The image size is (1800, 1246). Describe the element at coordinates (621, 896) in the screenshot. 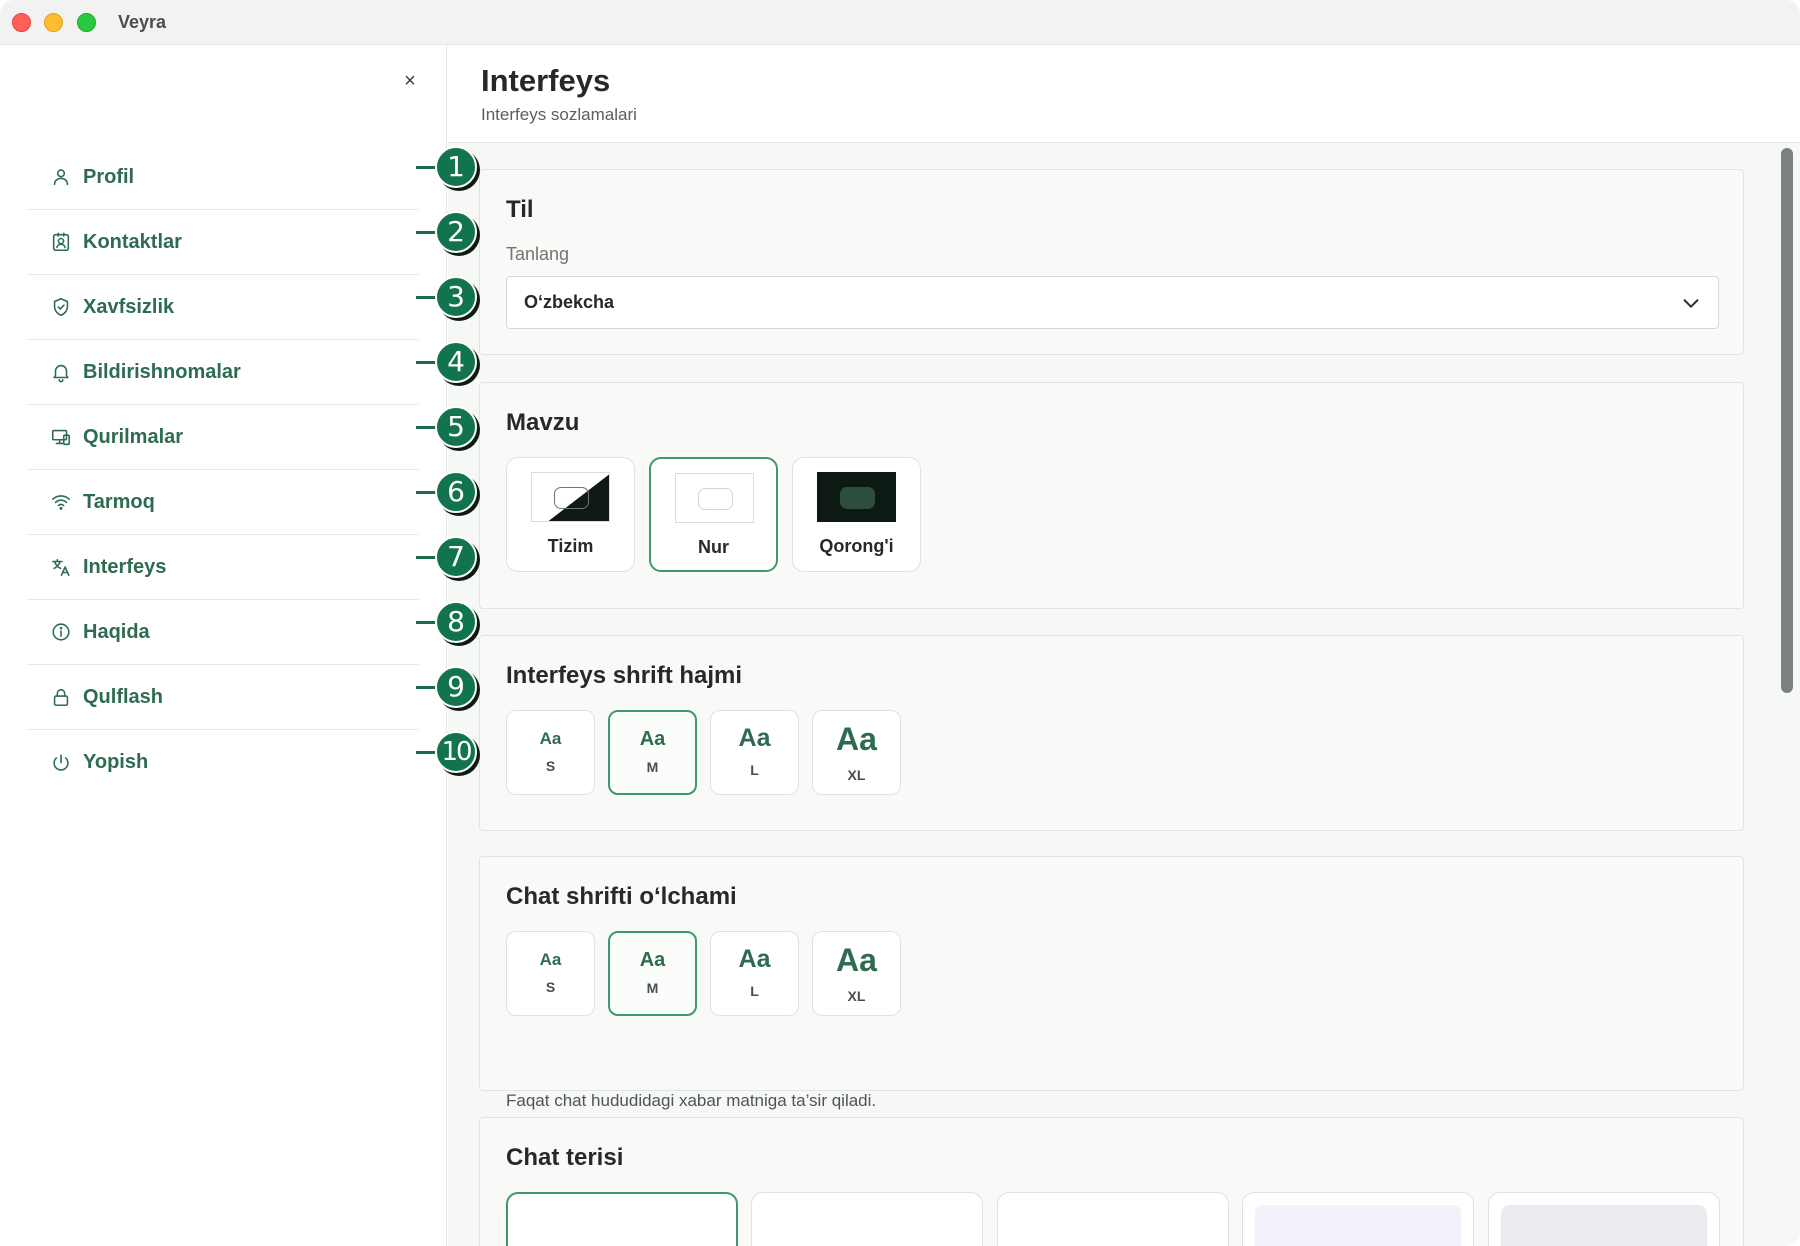

I see `chat-font-size-title: Chat shrifti o‘lchami` at that location.